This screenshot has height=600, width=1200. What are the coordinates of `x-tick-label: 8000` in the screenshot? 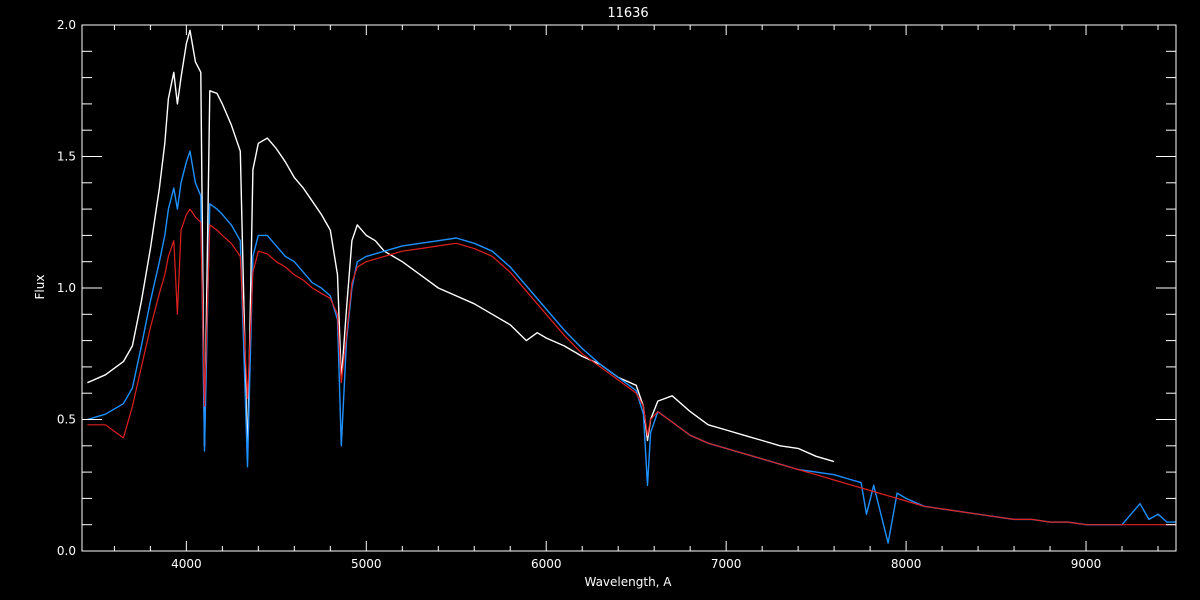 It's located at (906, 564).